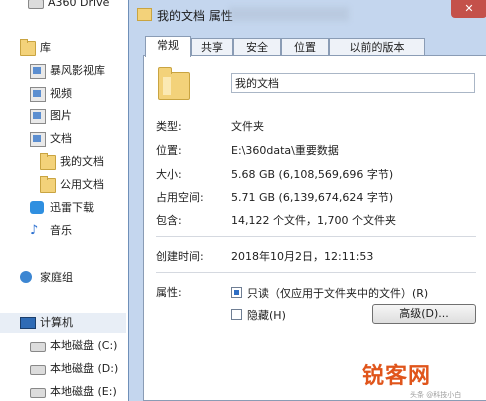  What do you see at coordinates (180, 256) in the screenshot?
I see `created-label: 创建时间:` at bounding box center [180, 256].